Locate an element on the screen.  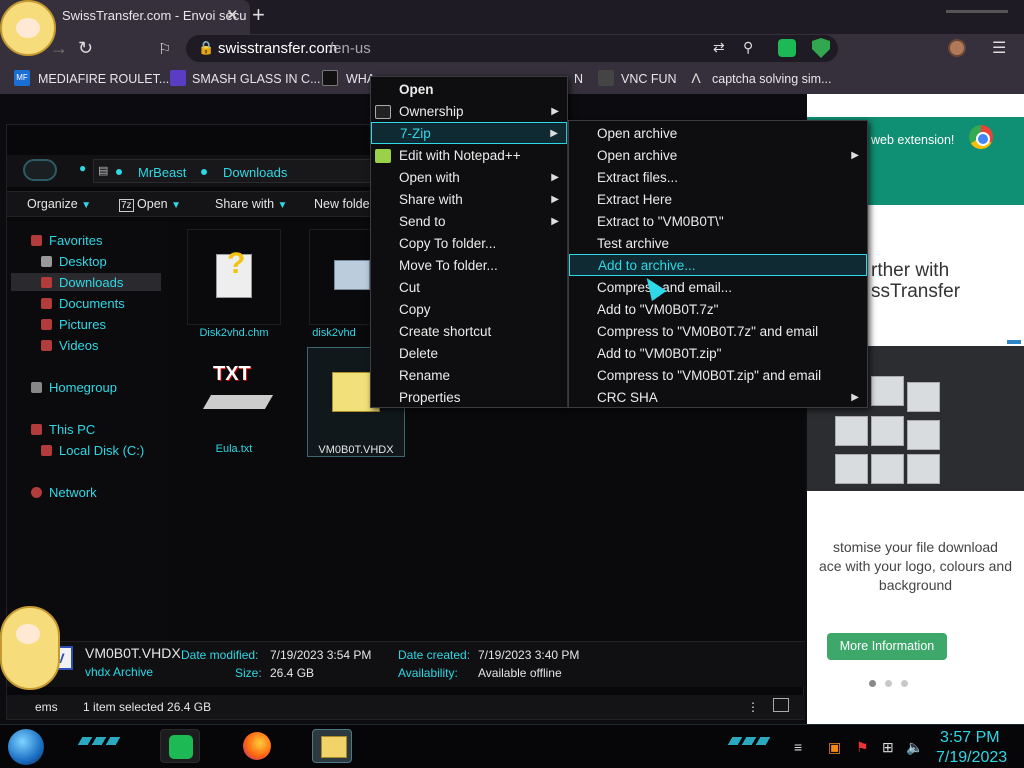
application-icon is located at coordinates (352, 275).